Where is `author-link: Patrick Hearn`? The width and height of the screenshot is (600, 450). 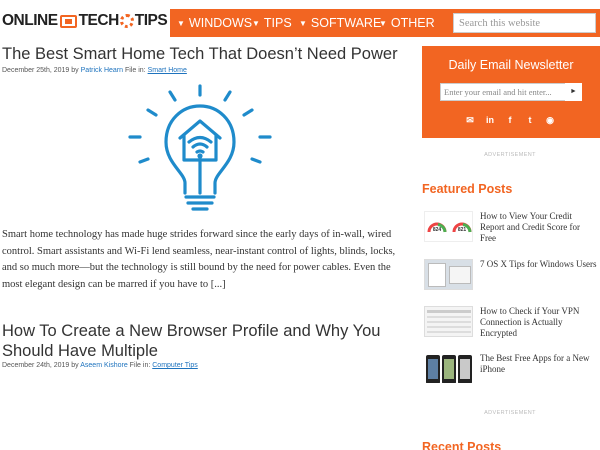
author-link: Patrick Hearn is located at coordinates (102, 70).